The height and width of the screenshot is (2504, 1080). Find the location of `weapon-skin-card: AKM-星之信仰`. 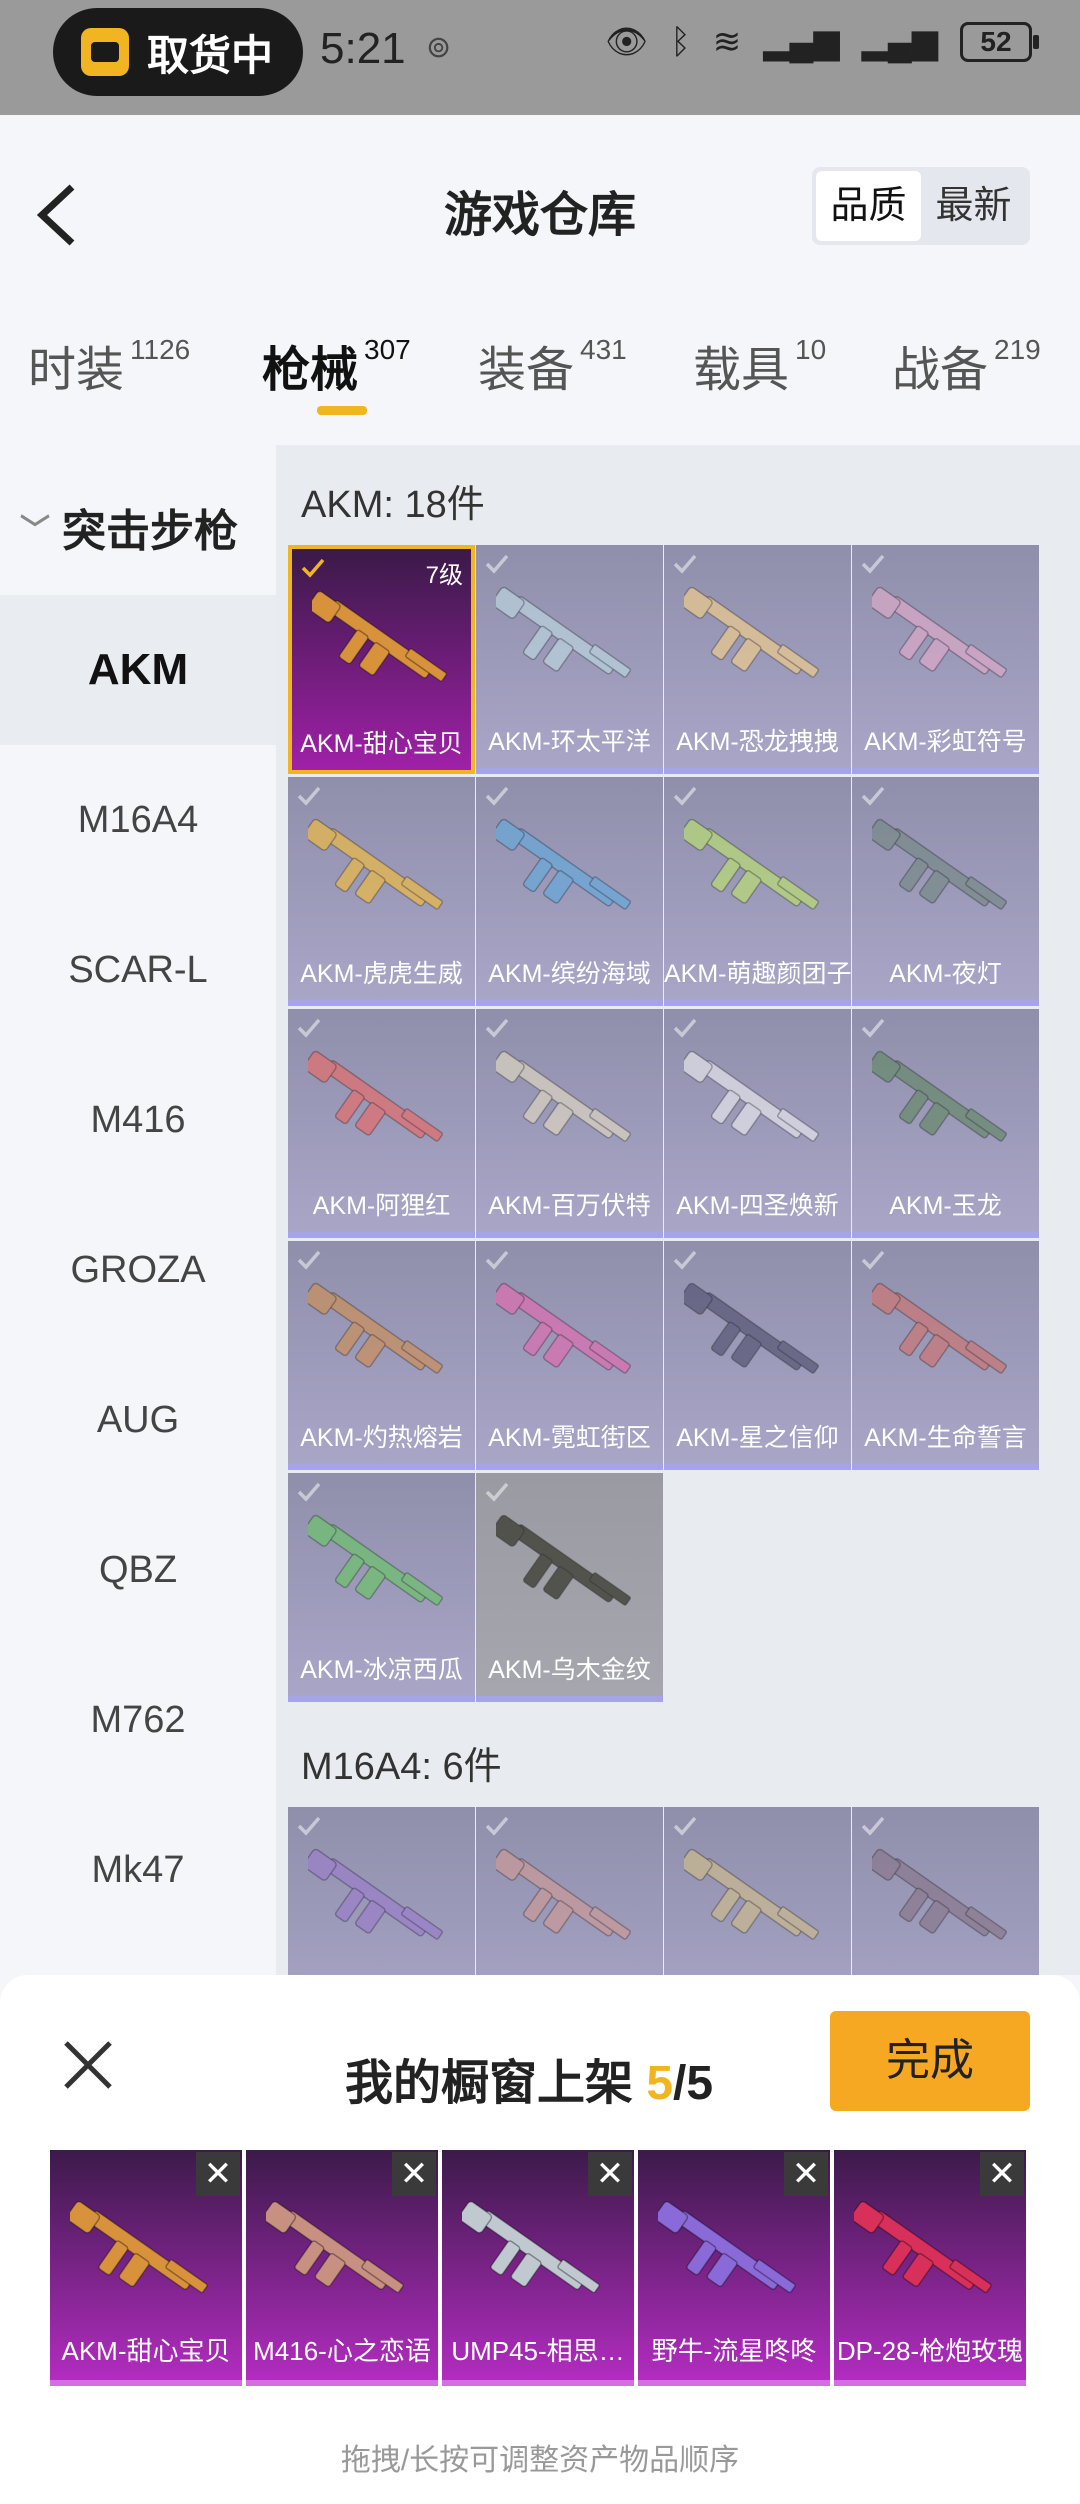

weapon-skin-card: AKM-星之信仰 is located at coordinates (757, 1355).